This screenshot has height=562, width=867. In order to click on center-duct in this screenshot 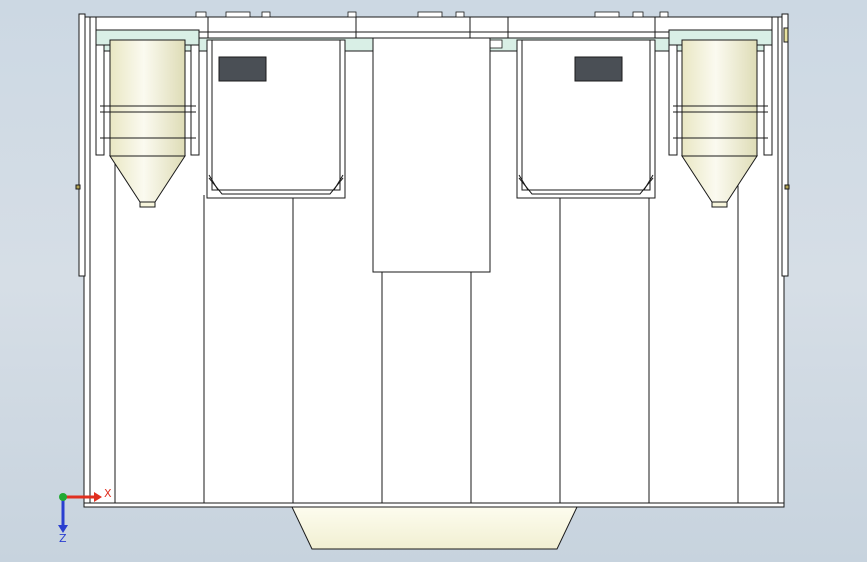, I will do `click(431, 155)`.